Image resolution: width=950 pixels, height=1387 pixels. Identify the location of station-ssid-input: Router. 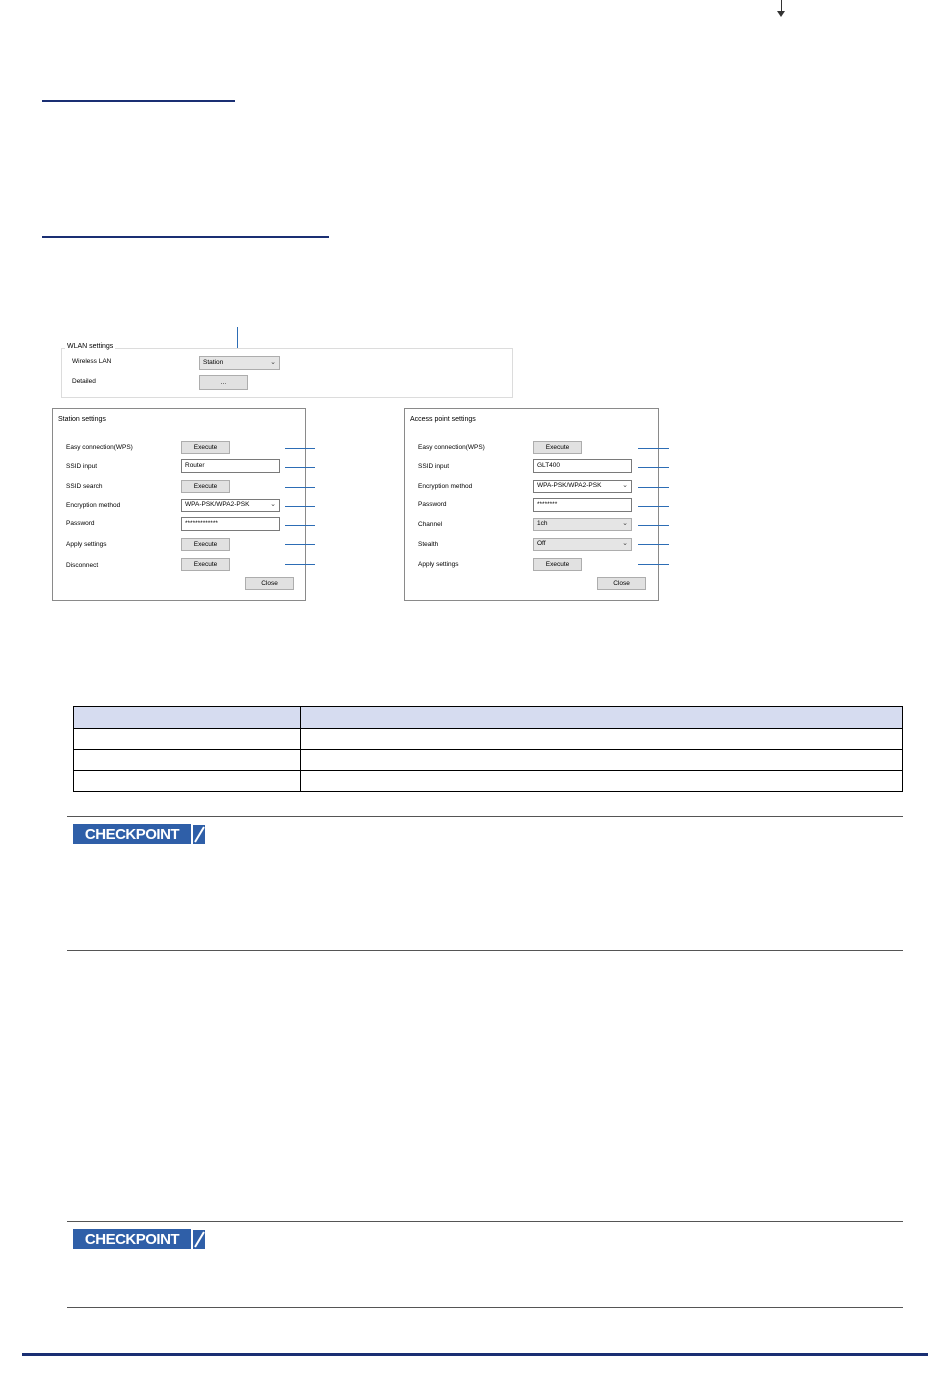
(230, 466).